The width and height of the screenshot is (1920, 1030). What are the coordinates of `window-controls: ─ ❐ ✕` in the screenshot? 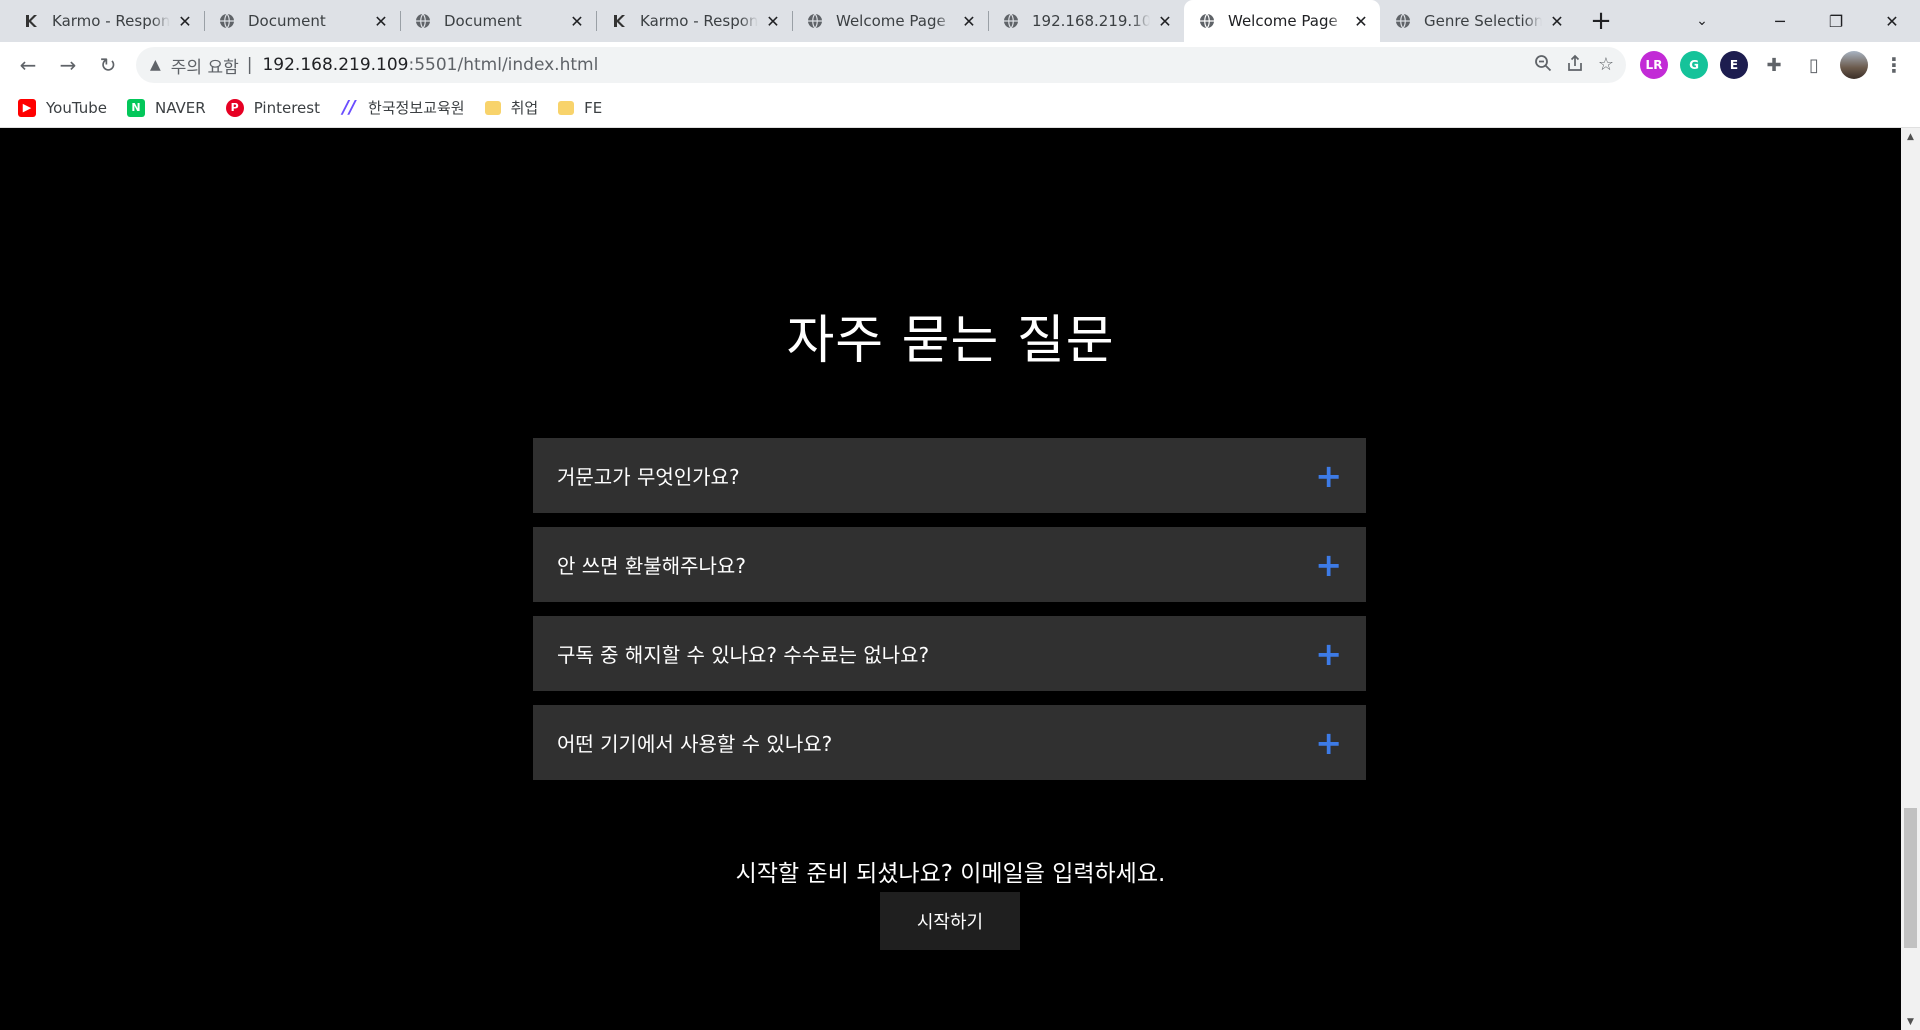 It's located at (1836, 21).